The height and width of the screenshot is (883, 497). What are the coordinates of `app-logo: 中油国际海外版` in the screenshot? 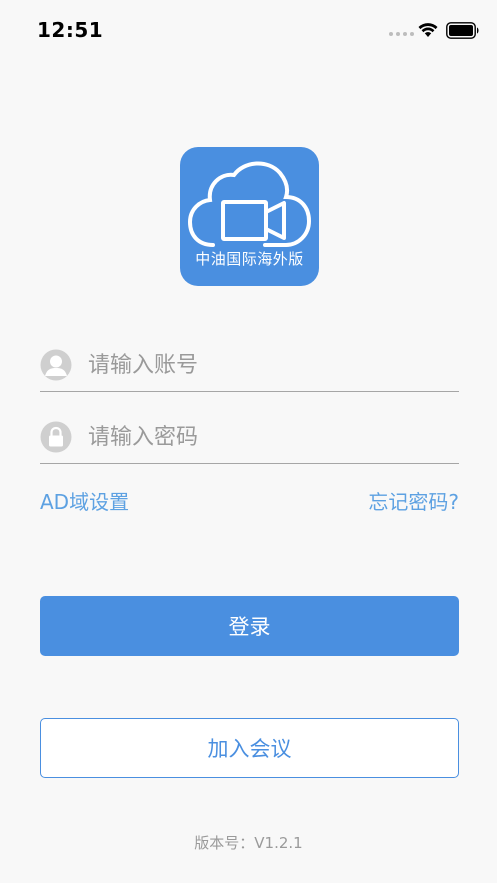 It's located at (249, 216).